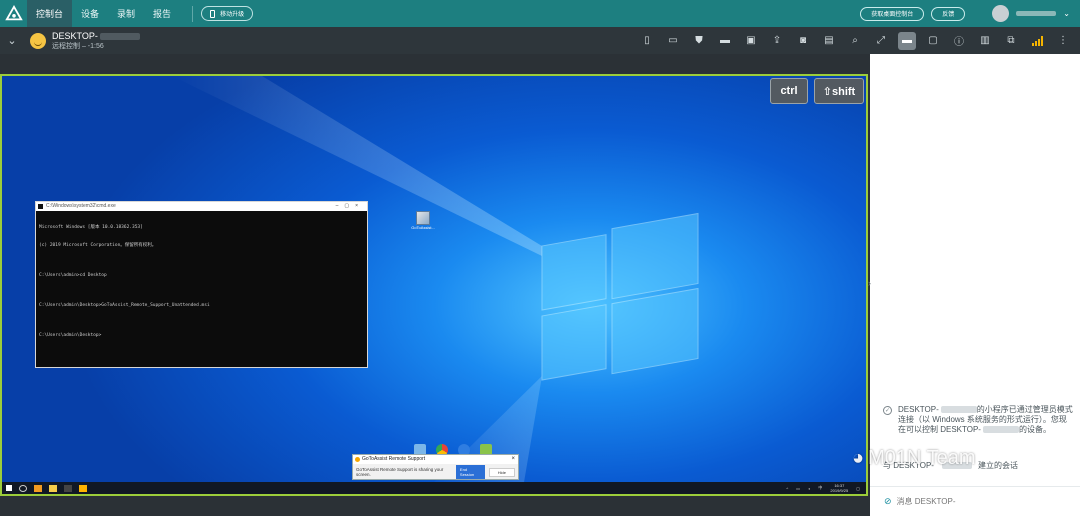 The height and width of the screenshot is (516, 1080). What do you see at coordinates (38, 40) in the screenshot?
I see `session-emoji-icon` at bounding box center [38, 40].